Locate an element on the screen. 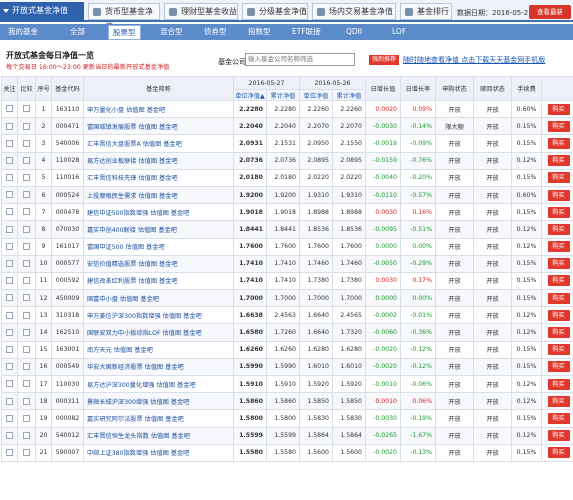 This screenshot has width=573, height=500. col-unit-nav-2: 单位净值 is located at coordinates (316, 95).